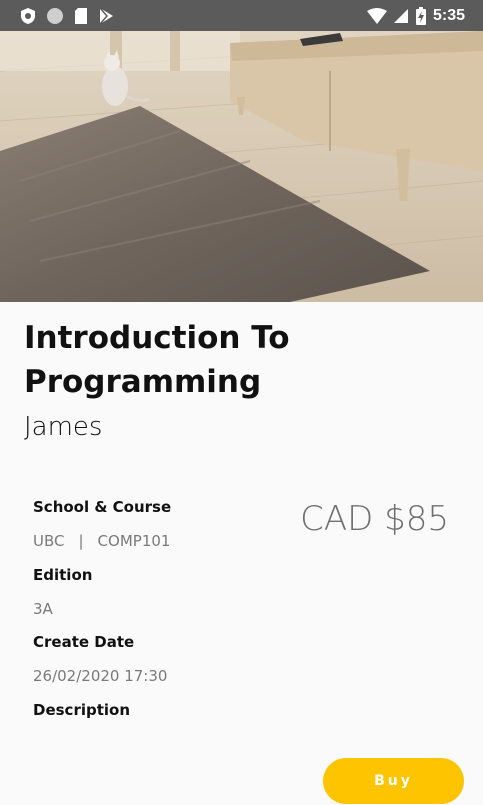 This screenshot has width=483, height=805. I want to click on title-line: Programming, so click(143, 382).